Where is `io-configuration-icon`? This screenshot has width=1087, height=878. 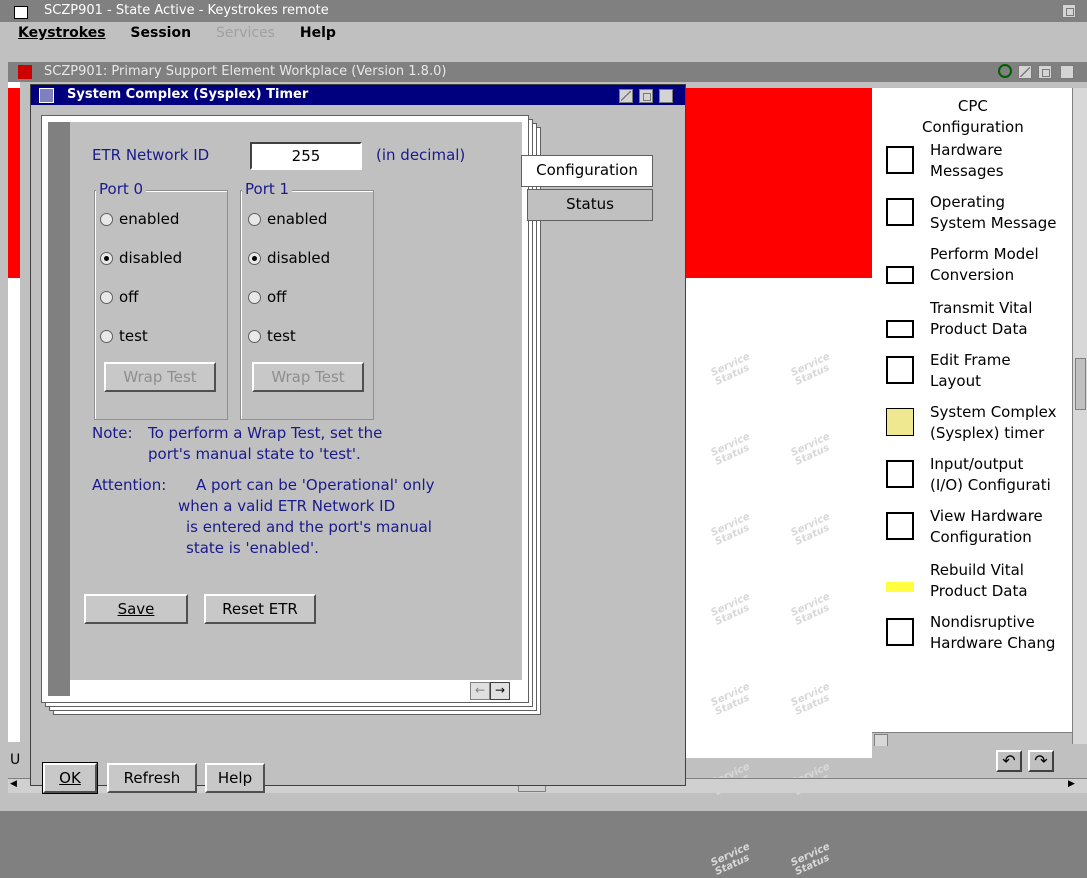 io-configuration-icon is located at coordinates (900, 474).